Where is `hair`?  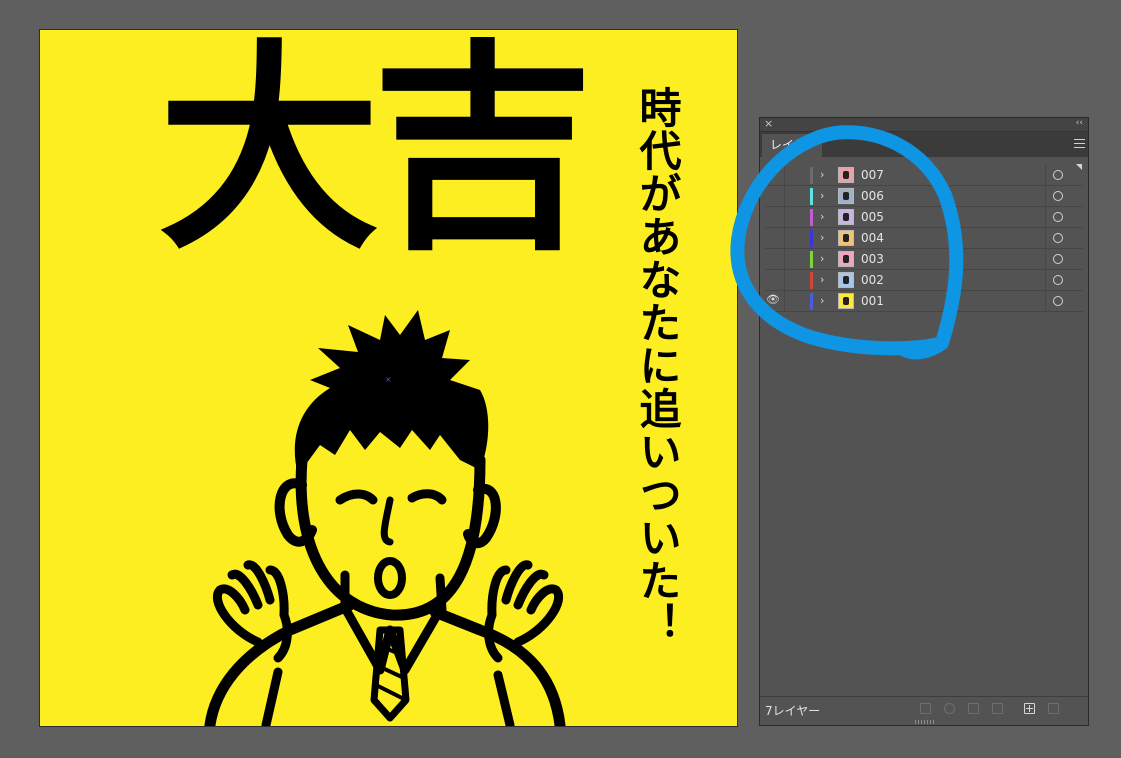
hair is located at coordinates (391, 392).